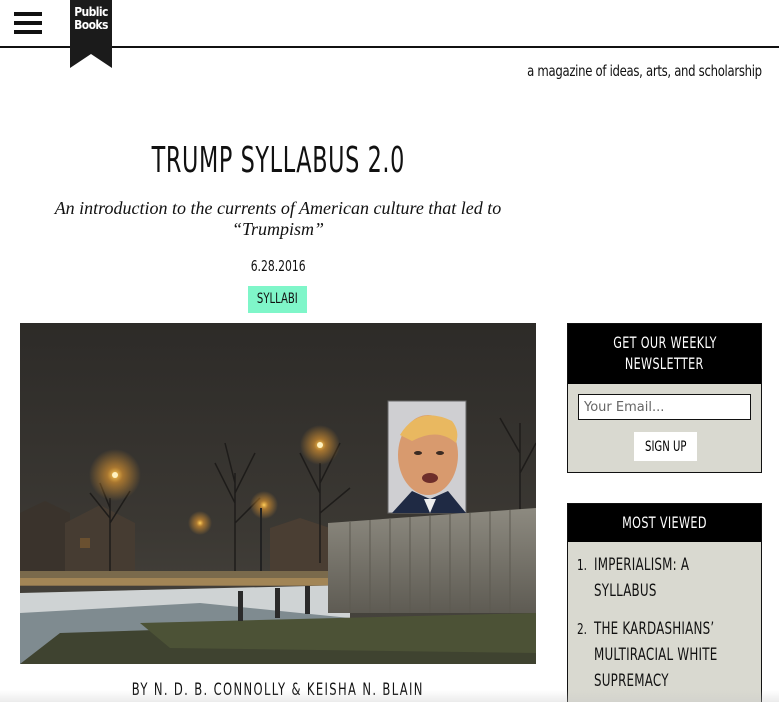  What do you see at coordinates (664, 407) in the screenshot?
I see `email-input` at bounding box center [664, 407].